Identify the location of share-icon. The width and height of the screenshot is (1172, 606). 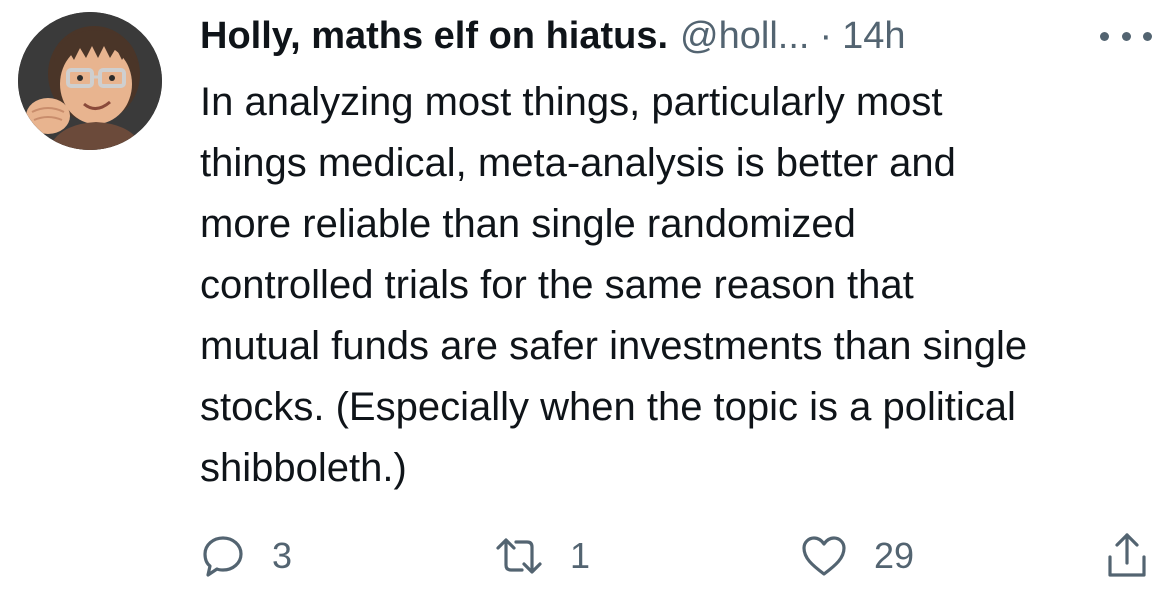
(1127, 555).